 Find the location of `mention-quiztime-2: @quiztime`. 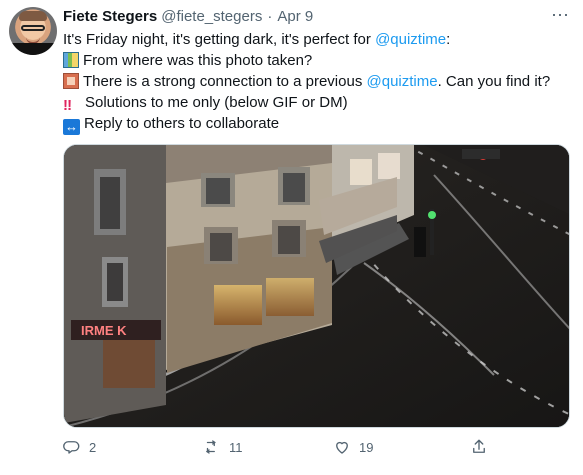

mention-quiztime-2: @quiztime is located at coordinates (402, 81).